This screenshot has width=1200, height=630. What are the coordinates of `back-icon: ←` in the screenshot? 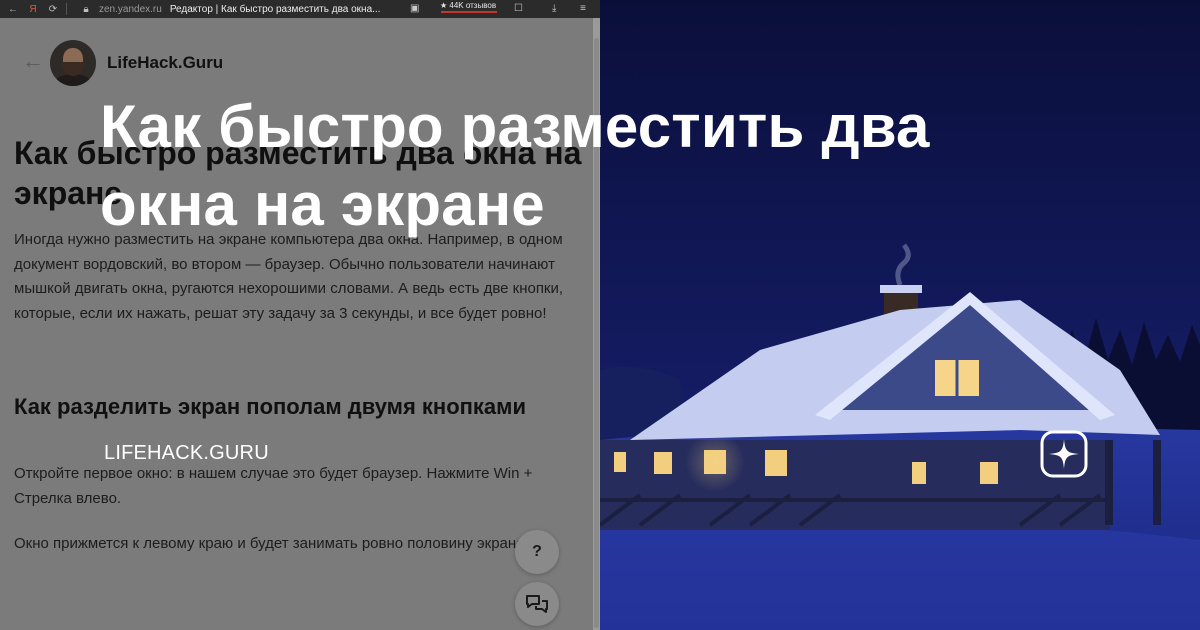 It's located at (13, 9).